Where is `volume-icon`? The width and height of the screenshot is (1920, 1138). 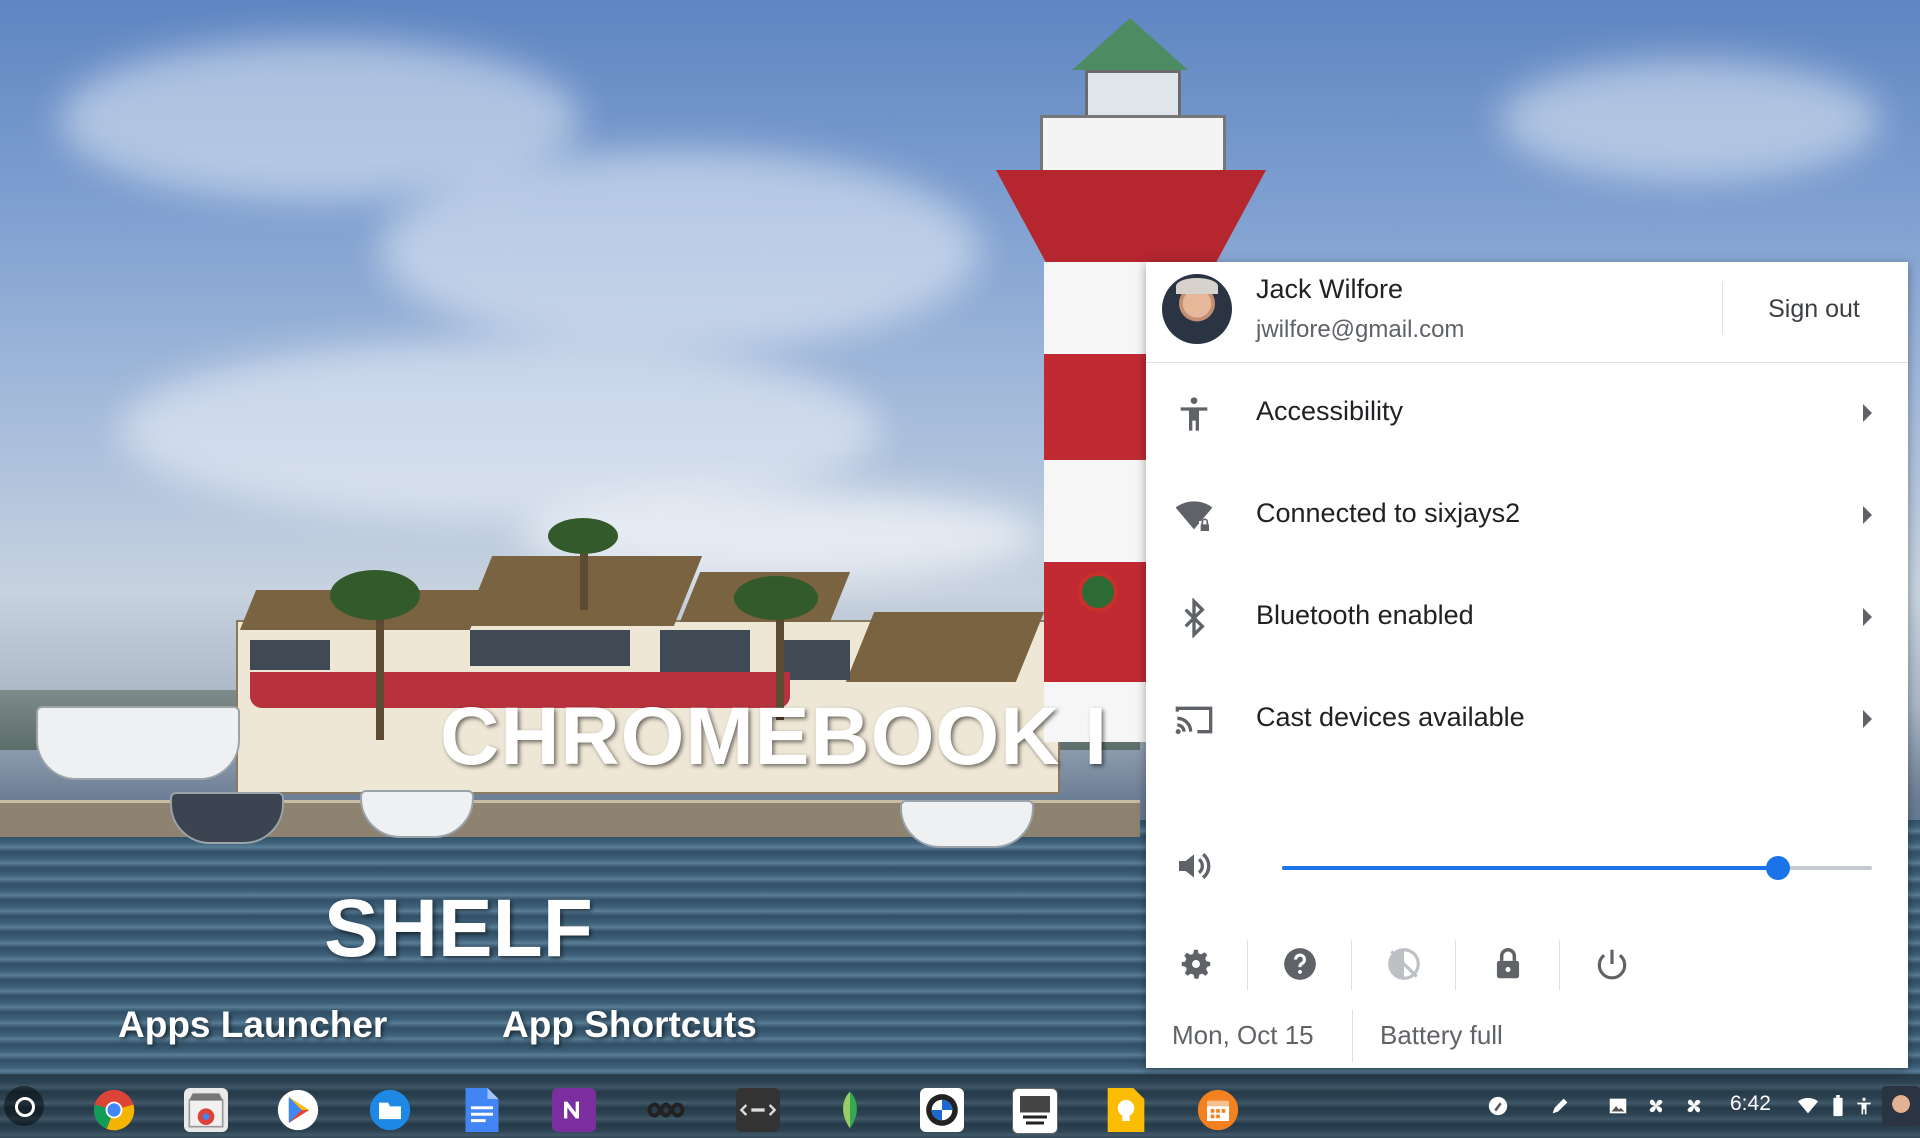 volume-icon is located at coordinates (1194, 866).